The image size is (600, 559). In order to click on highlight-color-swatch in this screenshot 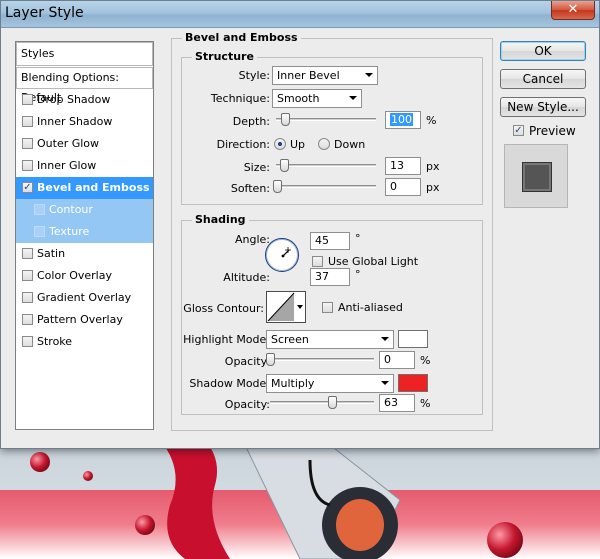, I will do `click(413, 339)`.